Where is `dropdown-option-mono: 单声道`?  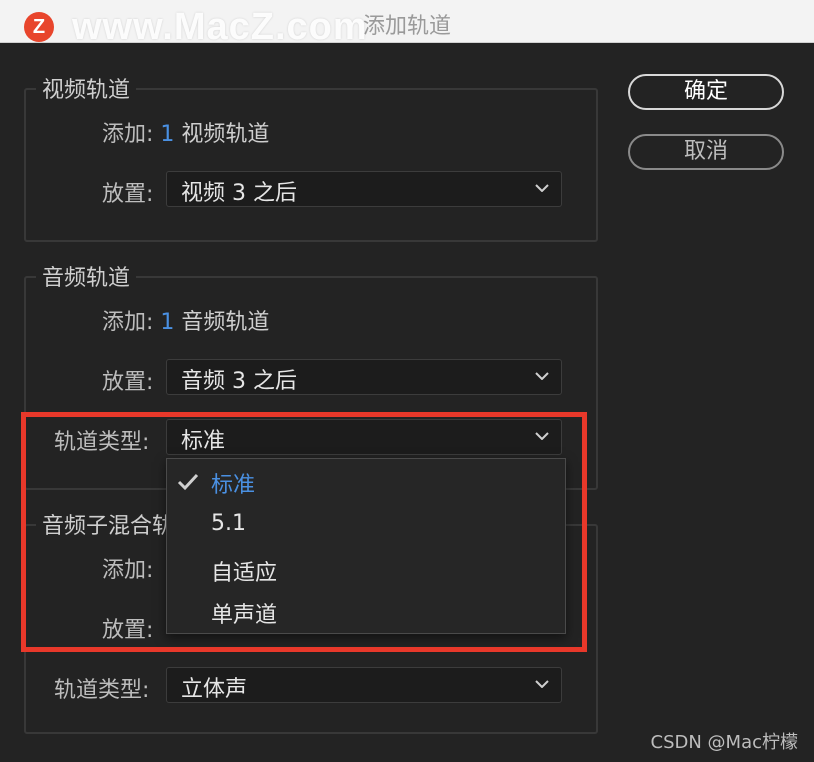 dropdown-option-mono: 单声道 is located at coordinates (244, 613).